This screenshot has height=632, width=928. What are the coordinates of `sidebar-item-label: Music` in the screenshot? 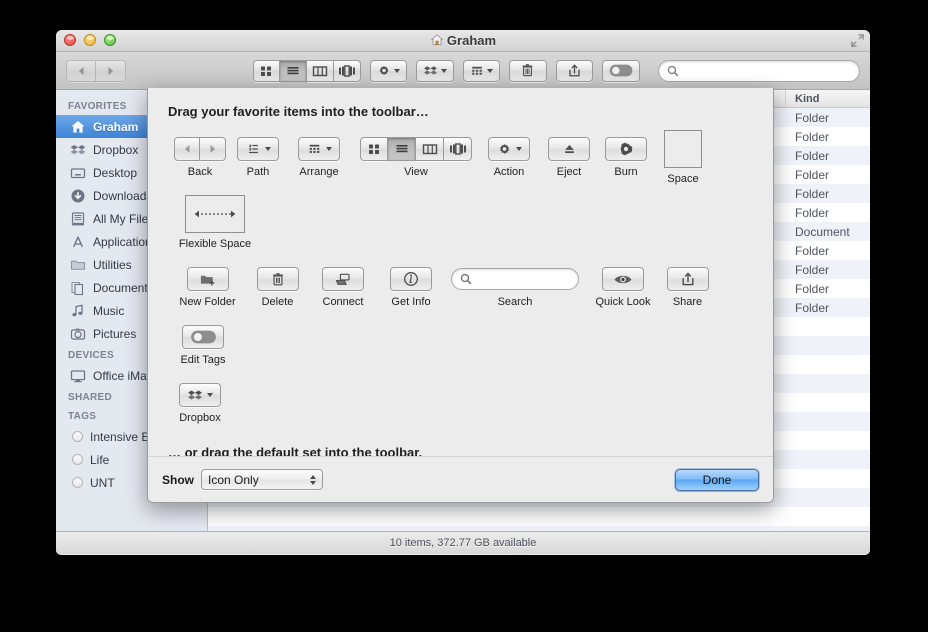 It's located at (109, 310).